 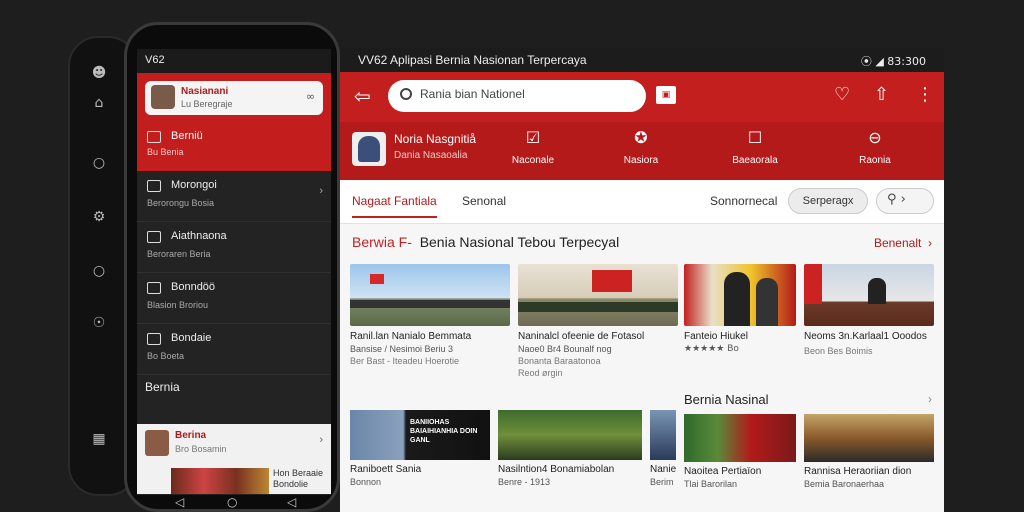 What do you see at coordinates (99, 103) in the screenshot?
I see `home-icon: ⌂` at bounding box center [99, 103].